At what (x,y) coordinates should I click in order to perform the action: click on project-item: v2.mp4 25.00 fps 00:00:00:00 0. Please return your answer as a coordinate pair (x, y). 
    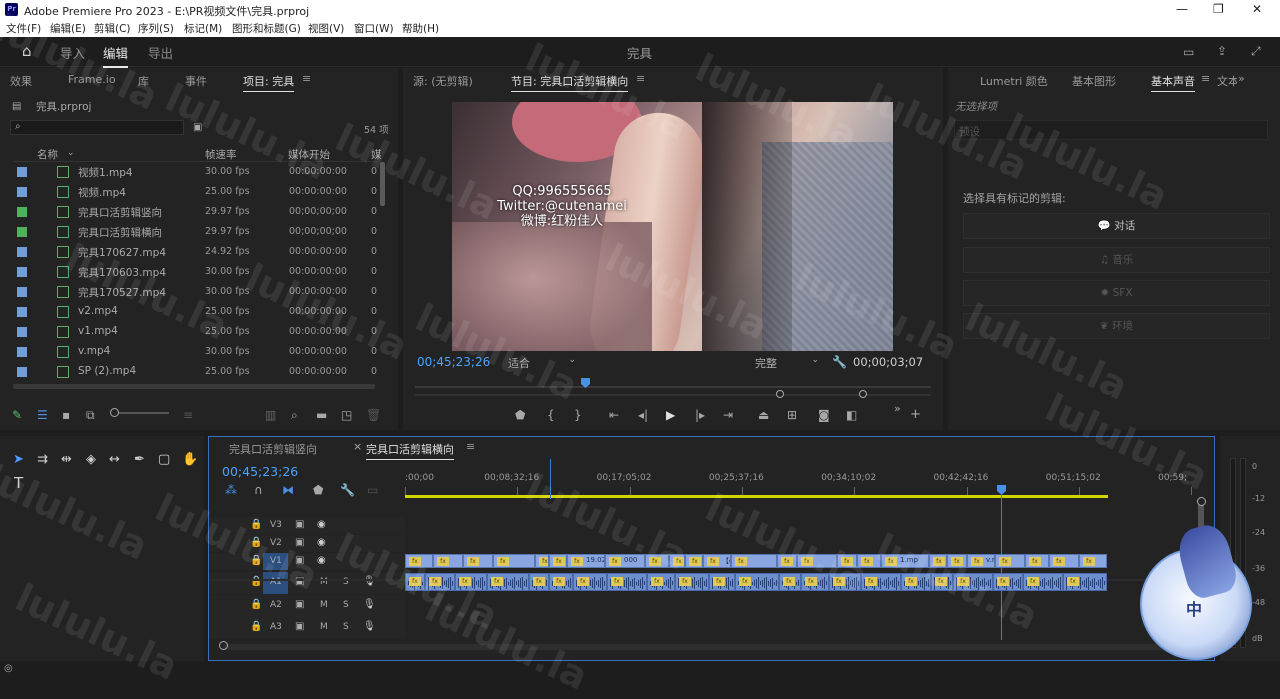
    Looking at the image, I should click on (196, 312).